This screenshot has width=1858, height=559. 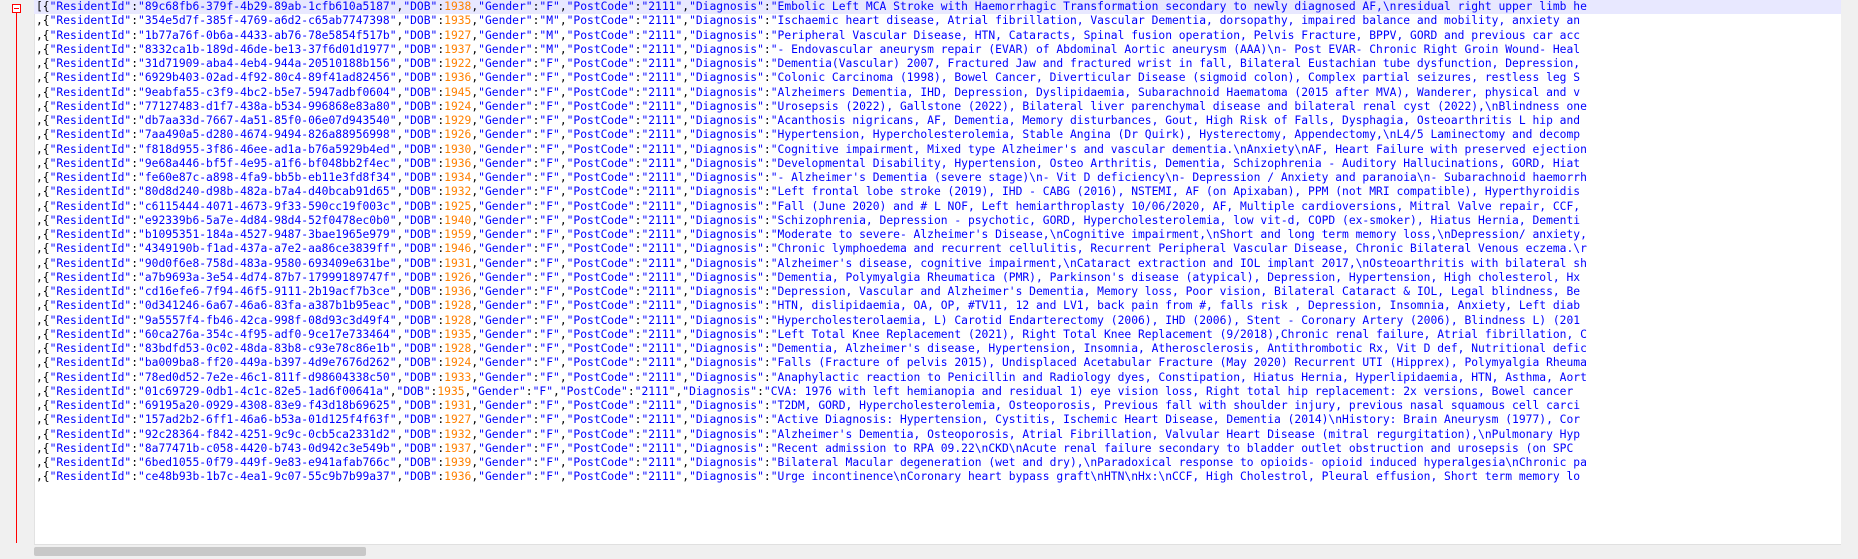 I want to click on value-dob: 1945, so click(x=458, y=92).